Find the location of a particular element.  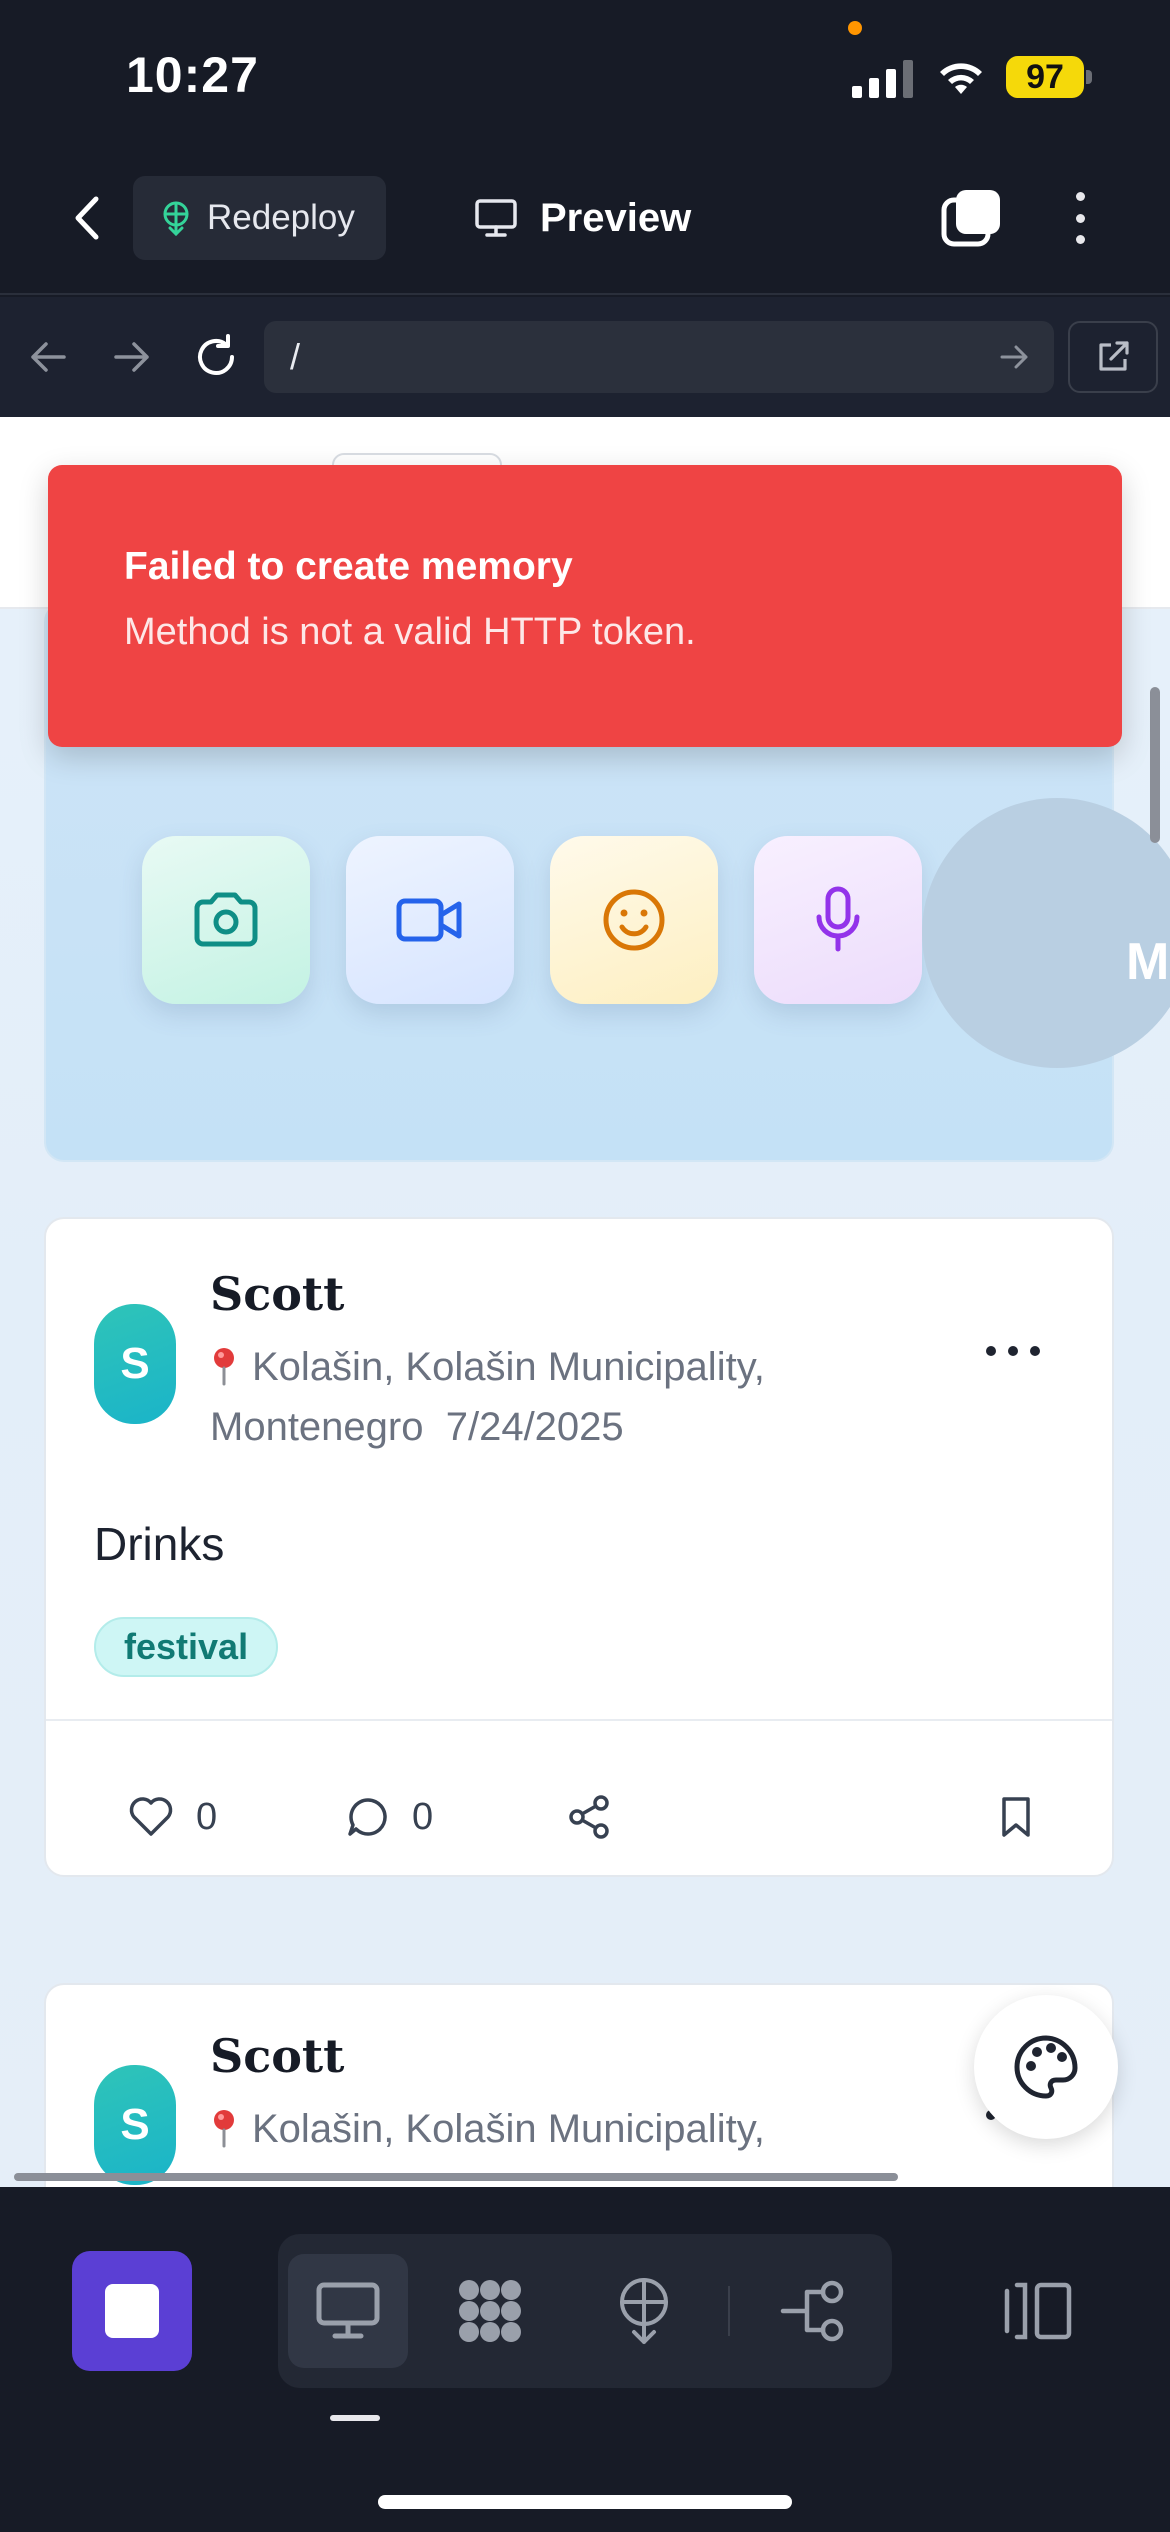

theme-palette-button is located at coordinates (1046, 2067).